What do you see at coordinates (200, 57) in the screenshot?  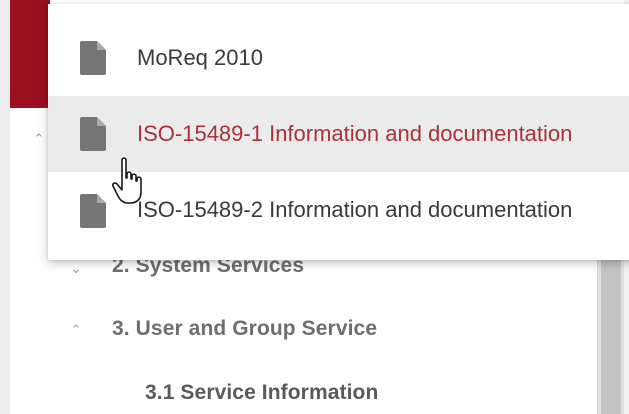 I see `menu-item-label: MoReq 2010` at bounding box center [200, 57].